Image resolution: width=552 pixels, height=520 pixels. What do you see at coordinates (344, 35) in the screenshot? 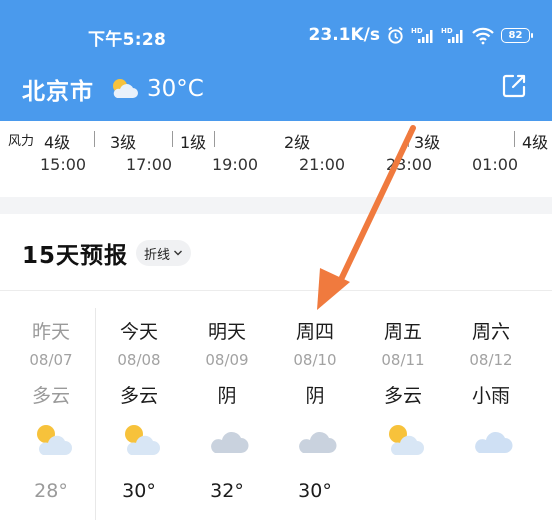
I see `network-speed: 23.1K/s` at bounding box center [344, 35].